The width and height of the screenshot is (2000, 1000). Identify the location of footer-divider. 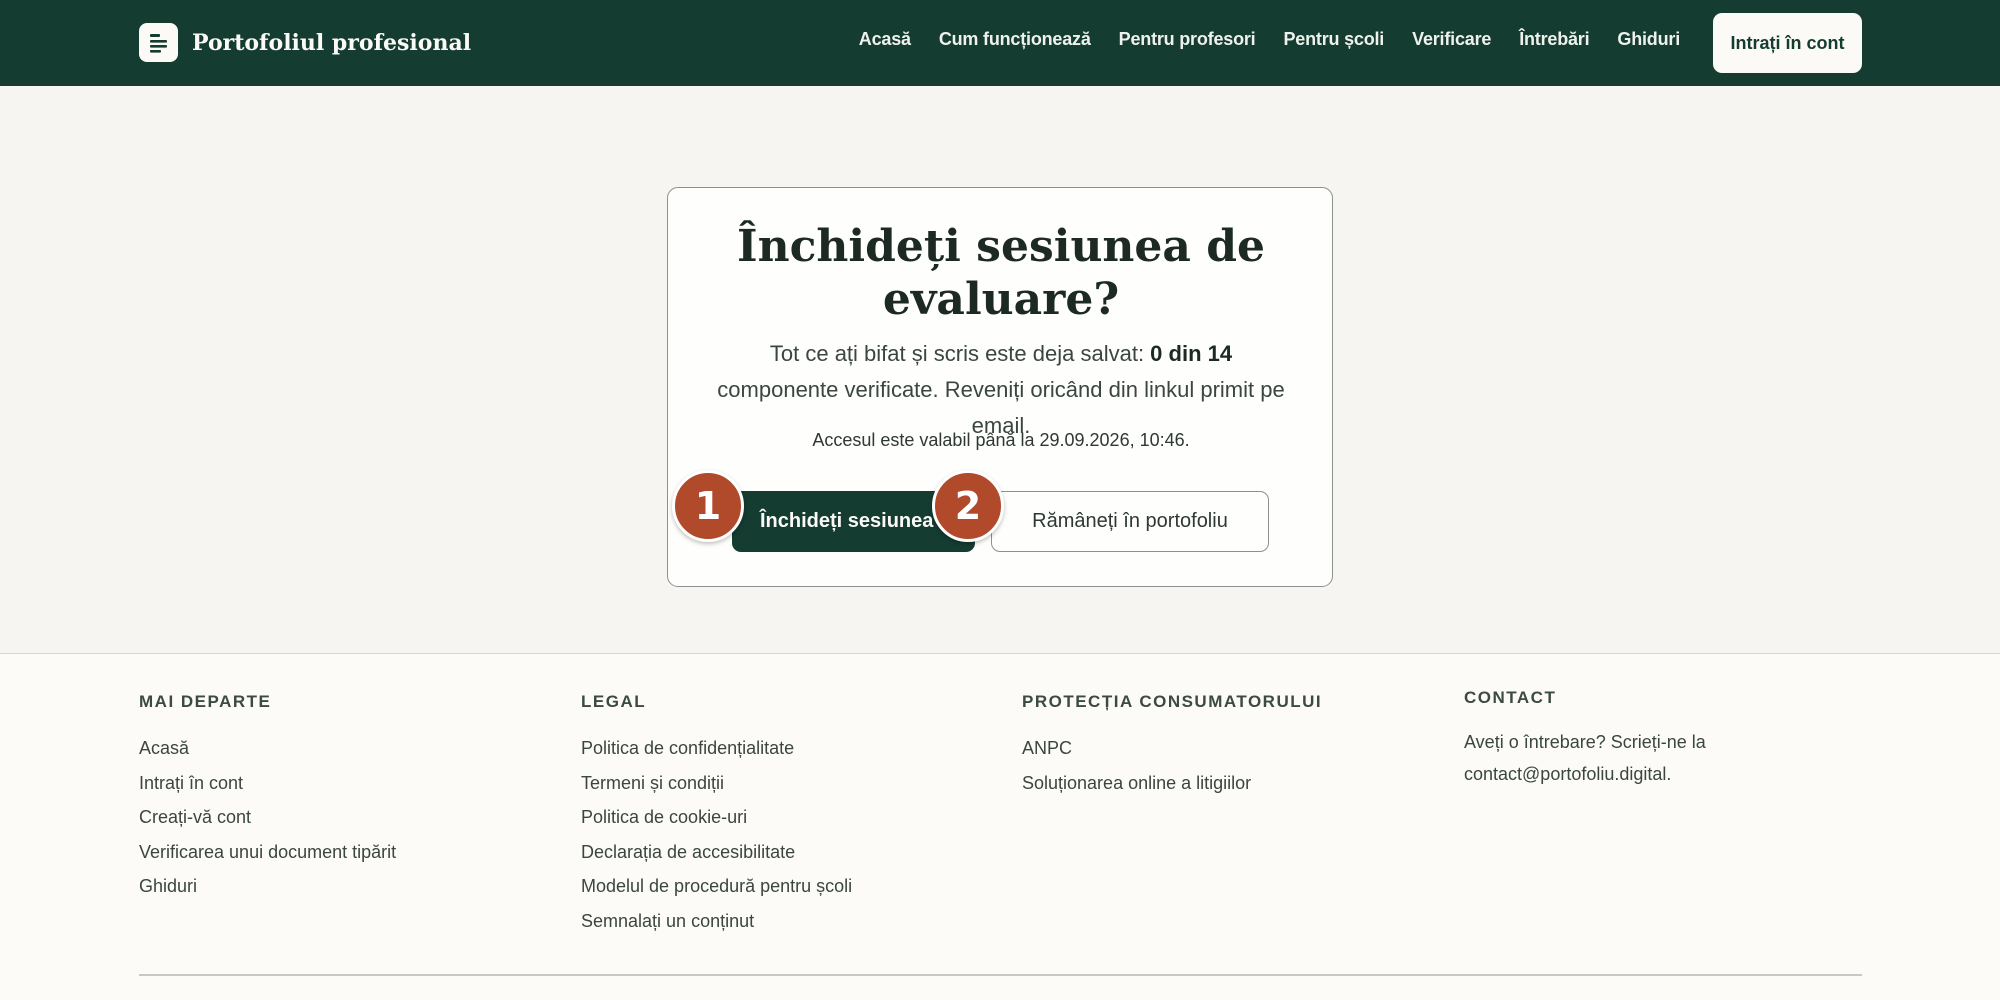
(1000, 975).